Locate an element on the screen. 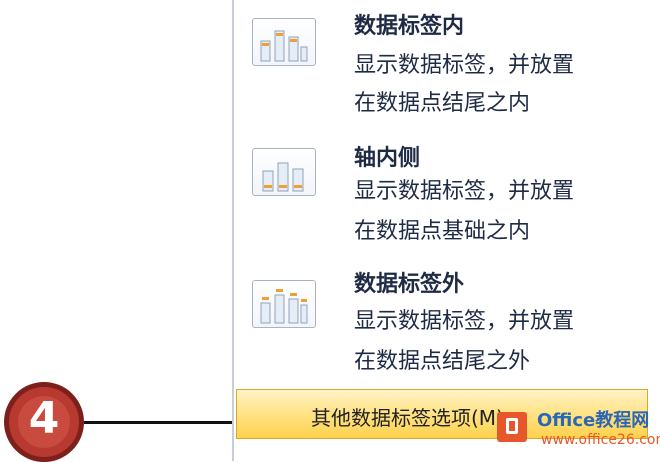  step-number: 4 is located at coordinates (44, 418).